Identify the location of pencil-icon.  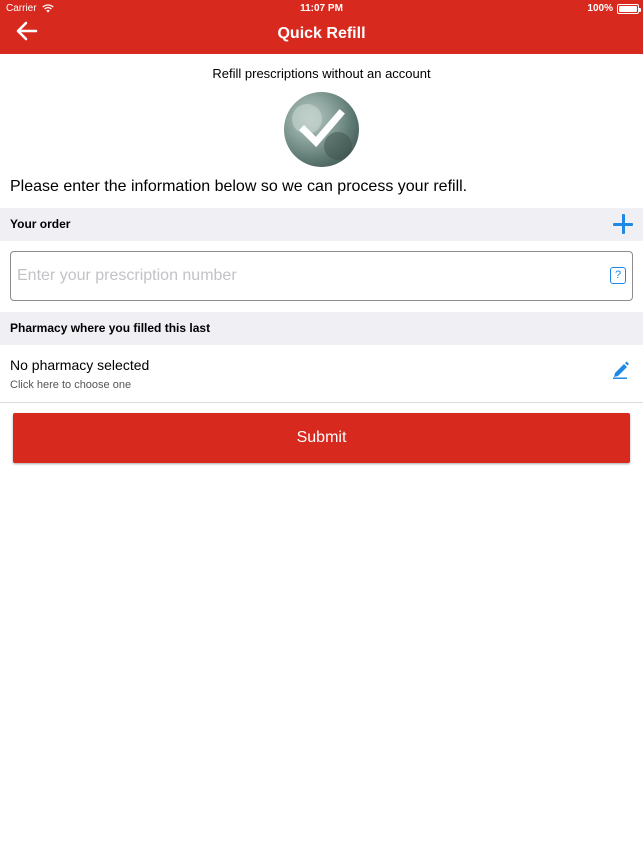
(620, 369).